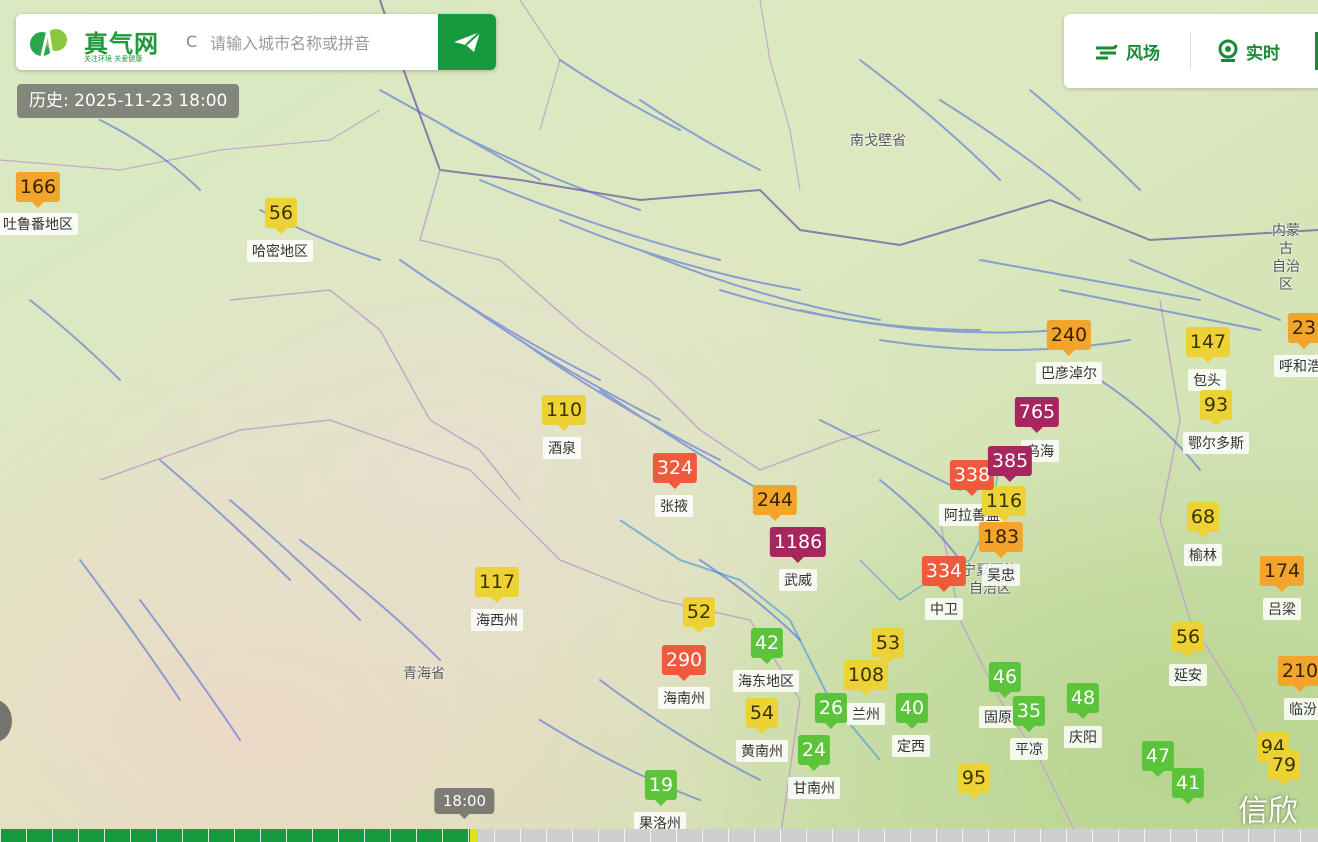 The width and height of the screenshot is (1318, 842). Describe the element at coordinates (766, 681) in the screenshot. I see `city-label: 海东地区` at that location.